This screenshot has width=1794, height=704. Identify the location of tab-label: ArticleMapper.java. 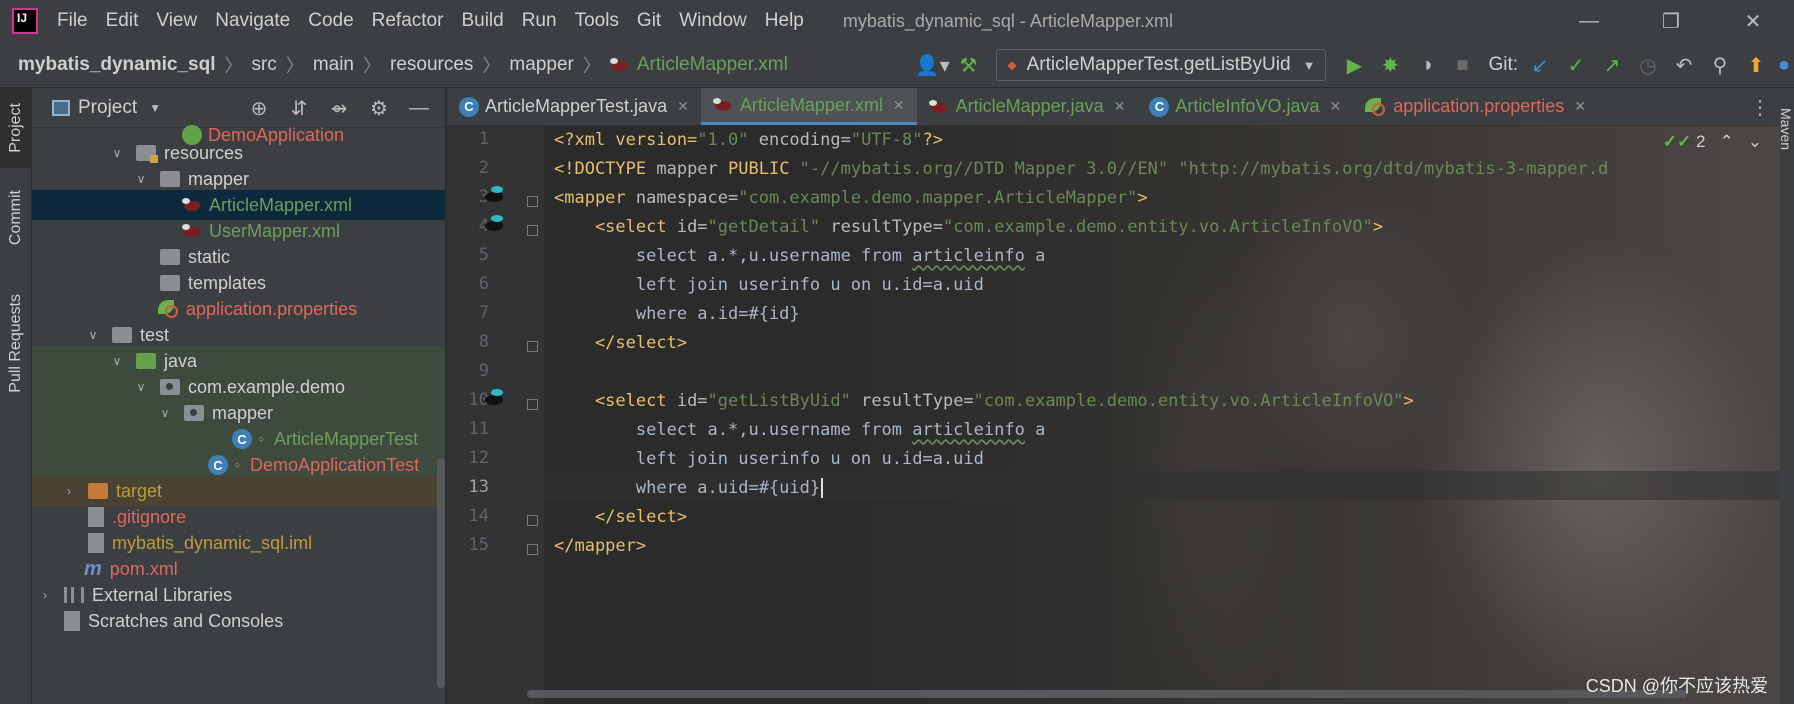
(1029, 106).